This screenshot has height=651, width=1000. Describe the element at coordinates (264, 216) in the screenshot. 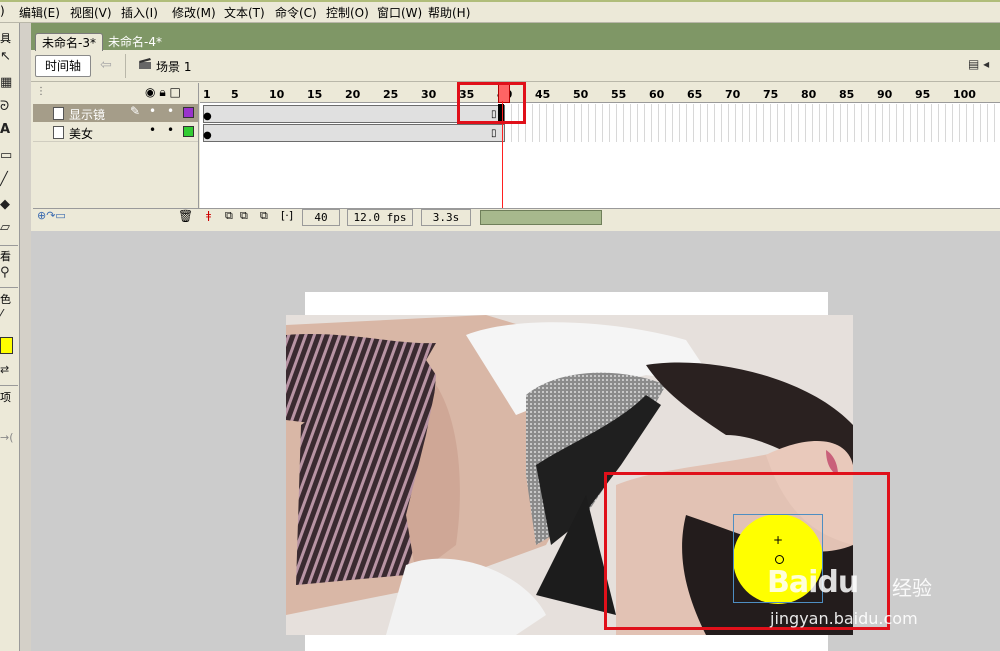

I see `edit-multiple-frames-icon: ⧉` at that location.